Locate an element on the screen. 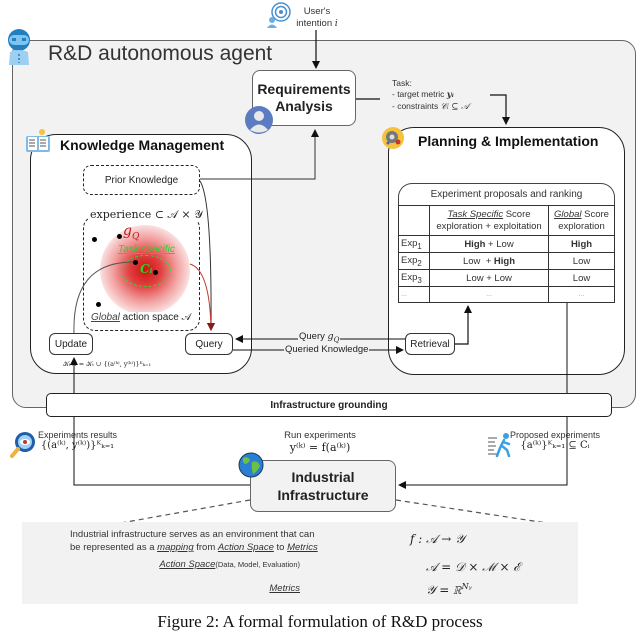 This screenshot has width=640, height=638. globe-icon is located at coordinates (251, 465).